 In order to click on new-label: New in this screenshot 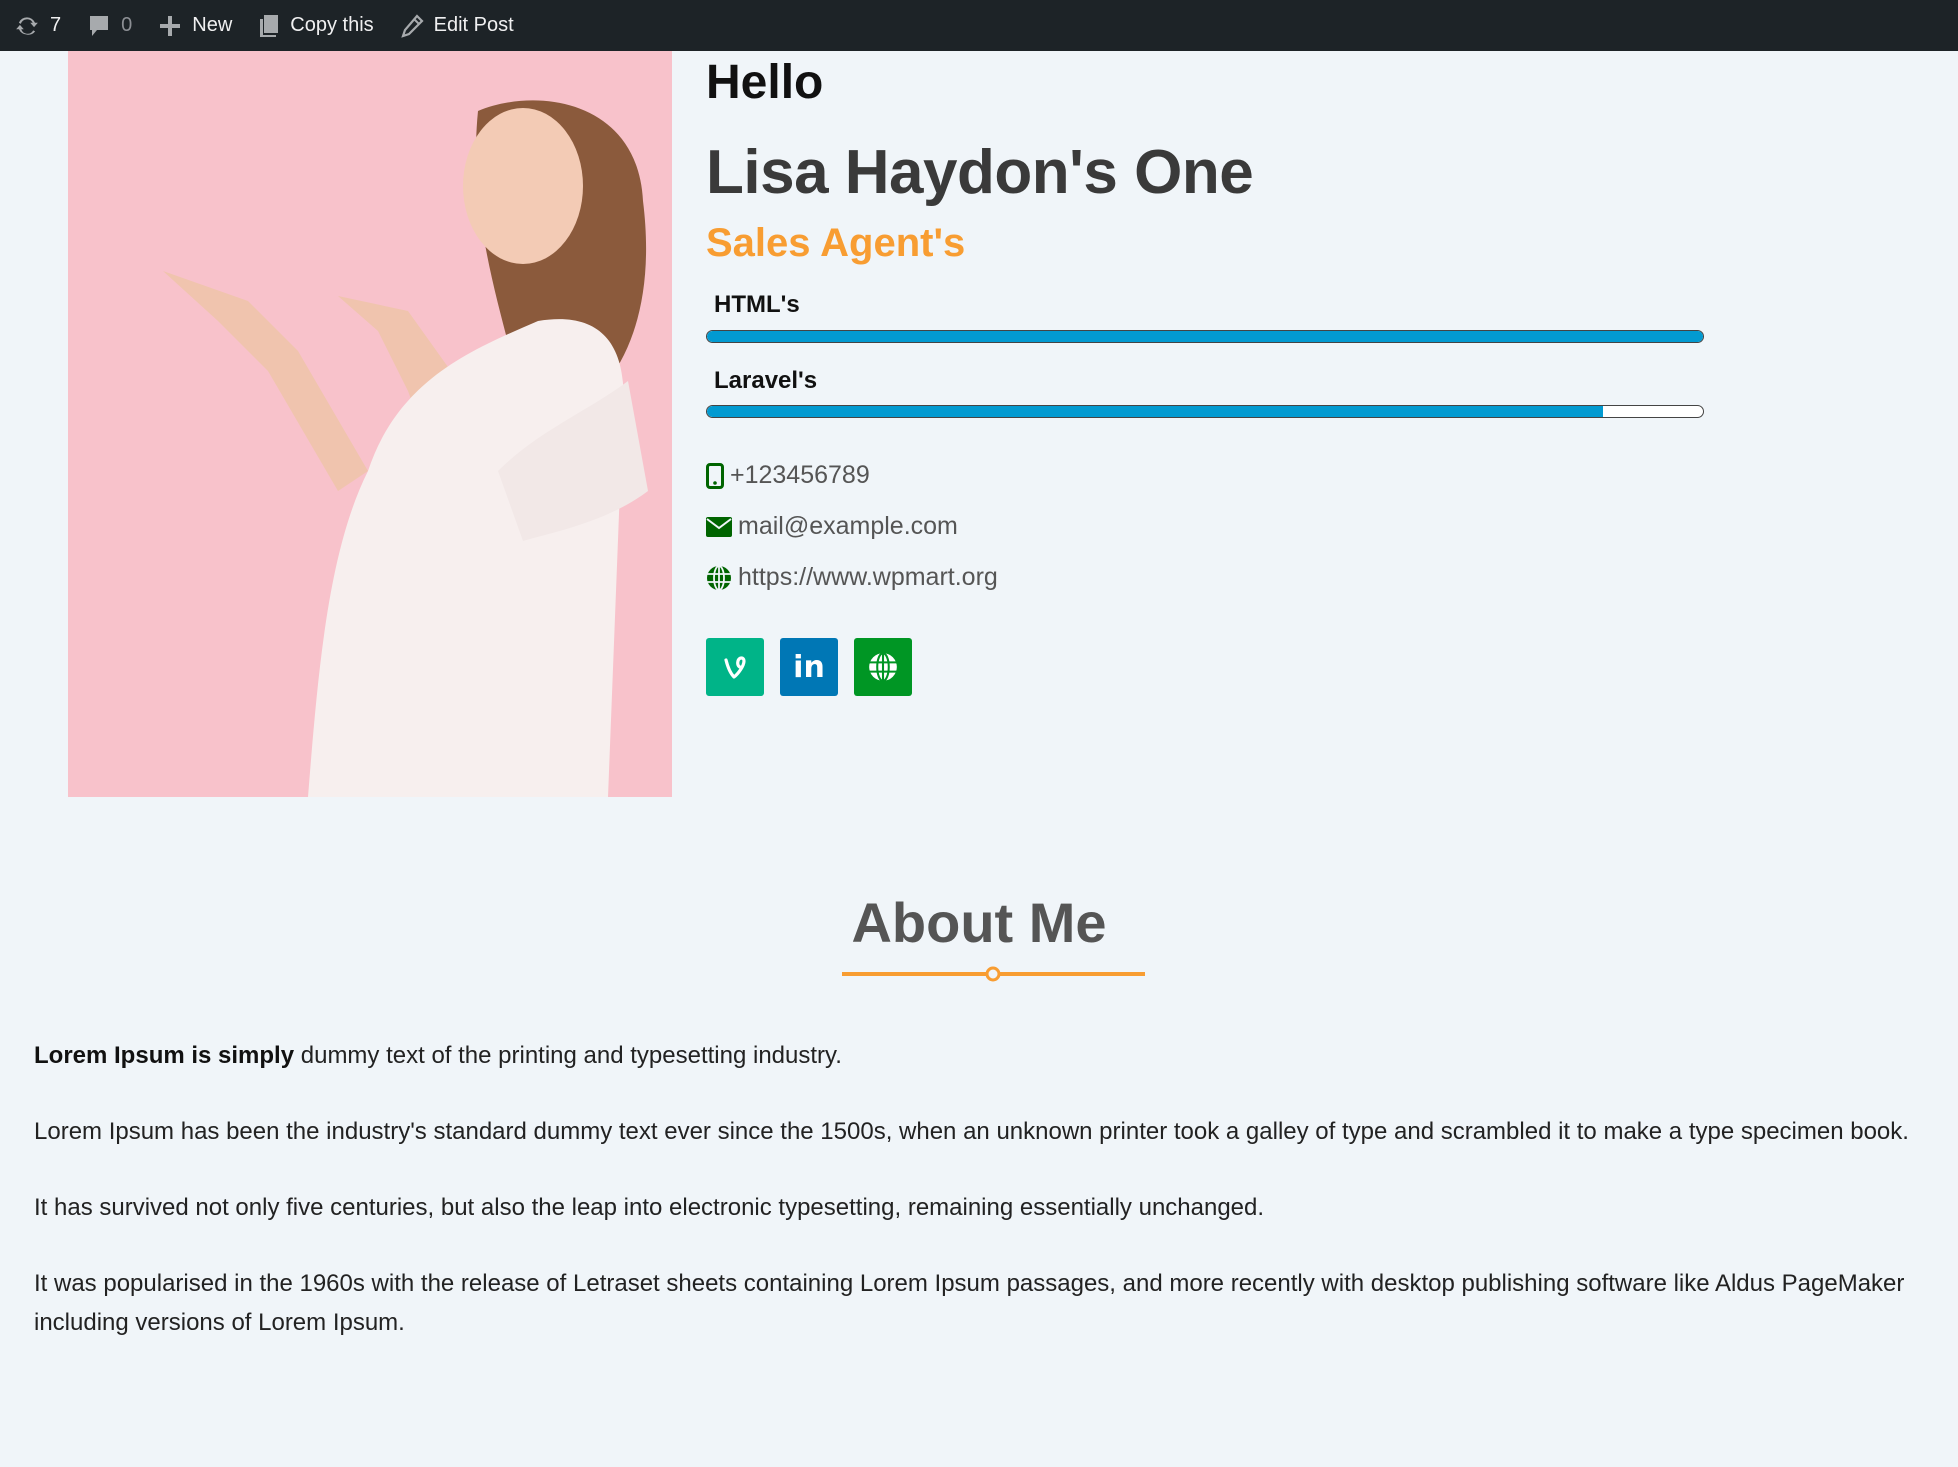, I will do `click(212, 25)`.